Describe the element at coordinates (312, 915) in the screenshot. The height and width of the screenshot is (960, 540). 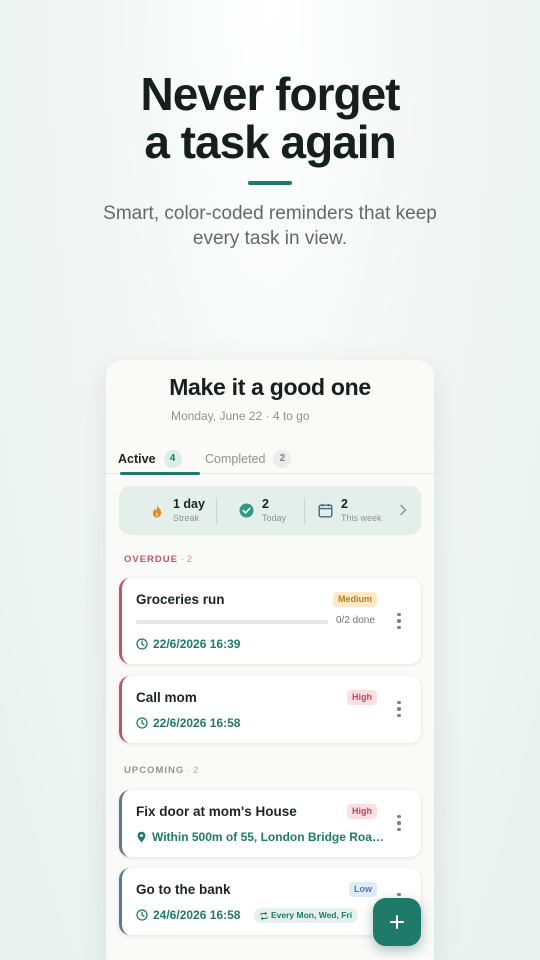
I see `repeat-text: Every Mon, Wed, Fri` at that location.